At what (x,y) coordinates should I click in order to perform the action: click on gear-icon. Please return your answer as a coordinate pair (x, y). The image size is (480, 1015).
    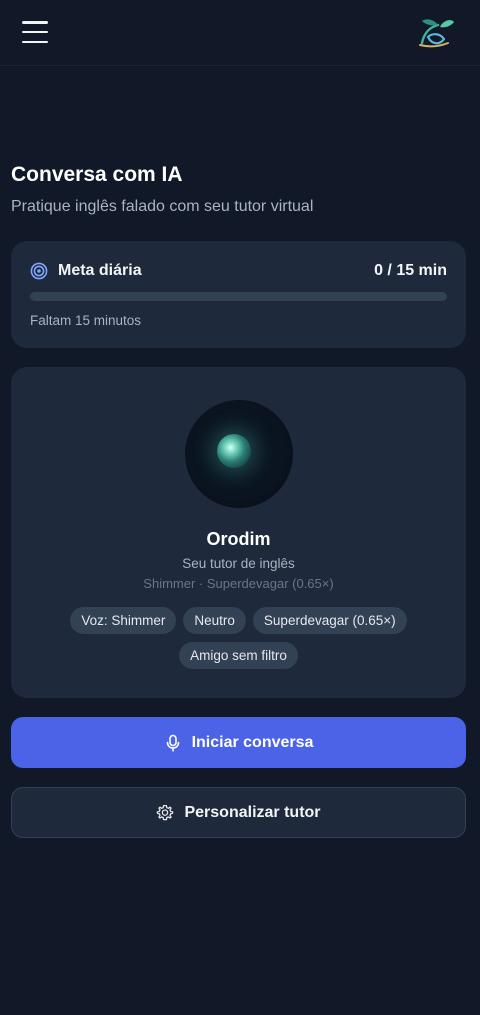
    Looking at the image, I should click on (165, 813).